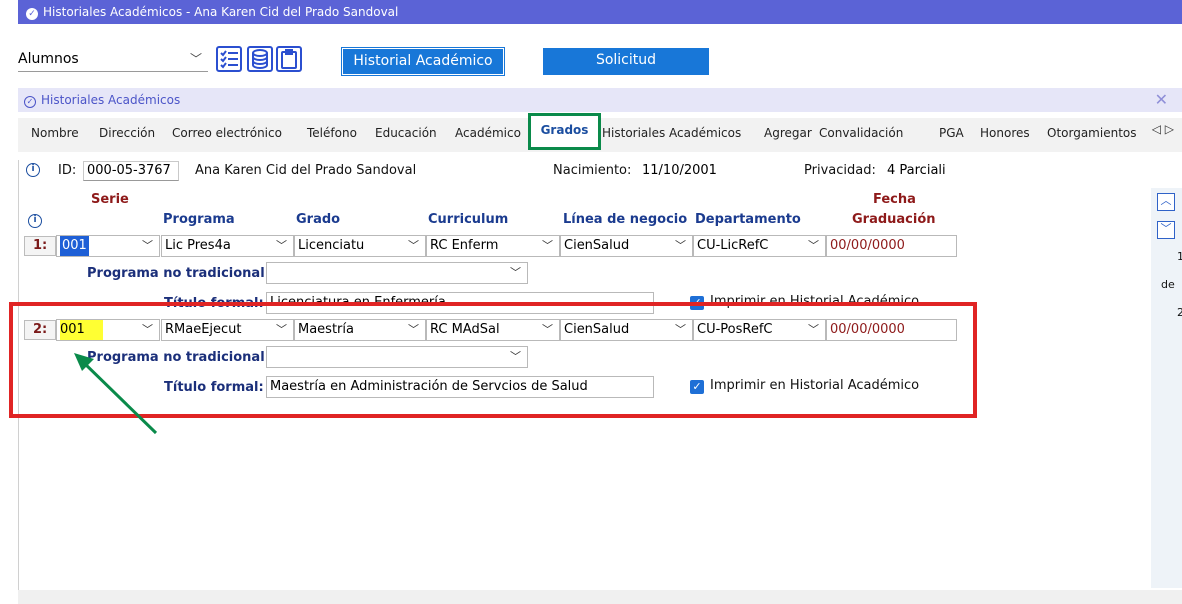 This screenshot has height=604, width=1182. I want to click on database-icon, so click(260, 59).